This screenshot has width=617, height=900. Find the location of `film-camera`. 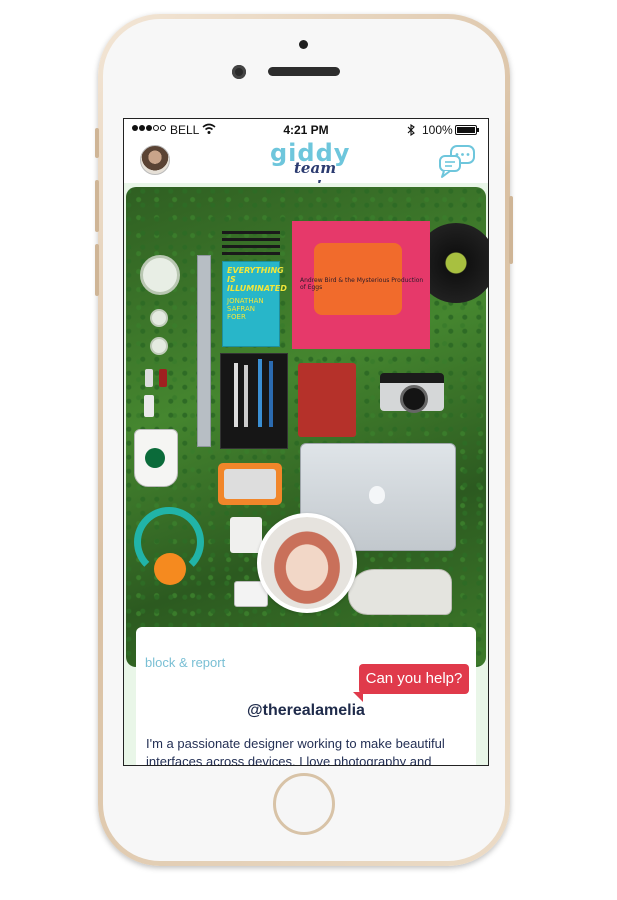

film-camera is located at coordinates (412, 393).